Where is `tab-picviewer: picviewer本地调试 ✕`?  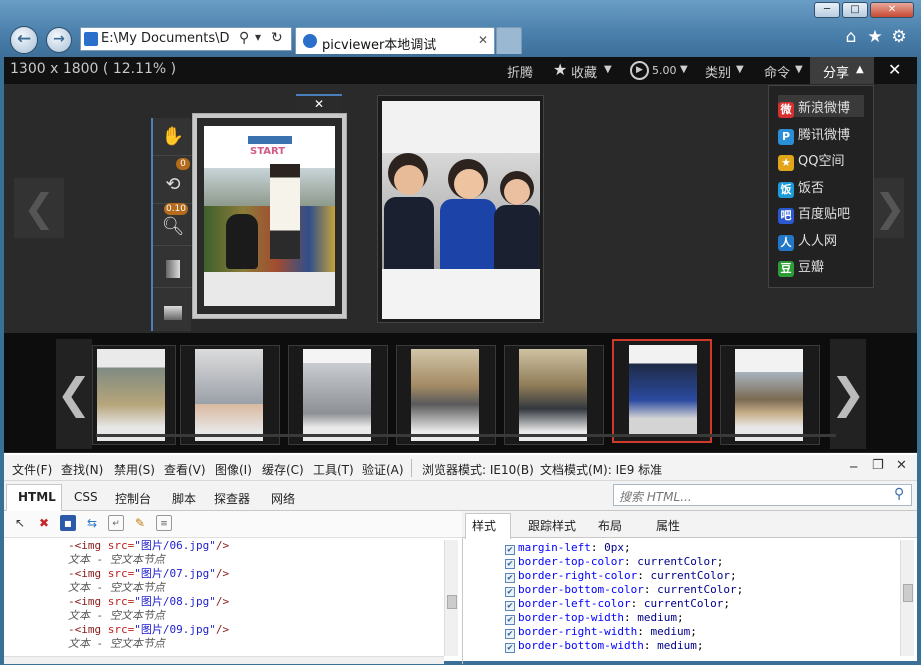
tab-picviewer: picviewer本地调试 ✕ is located at coordinates (395, 40).